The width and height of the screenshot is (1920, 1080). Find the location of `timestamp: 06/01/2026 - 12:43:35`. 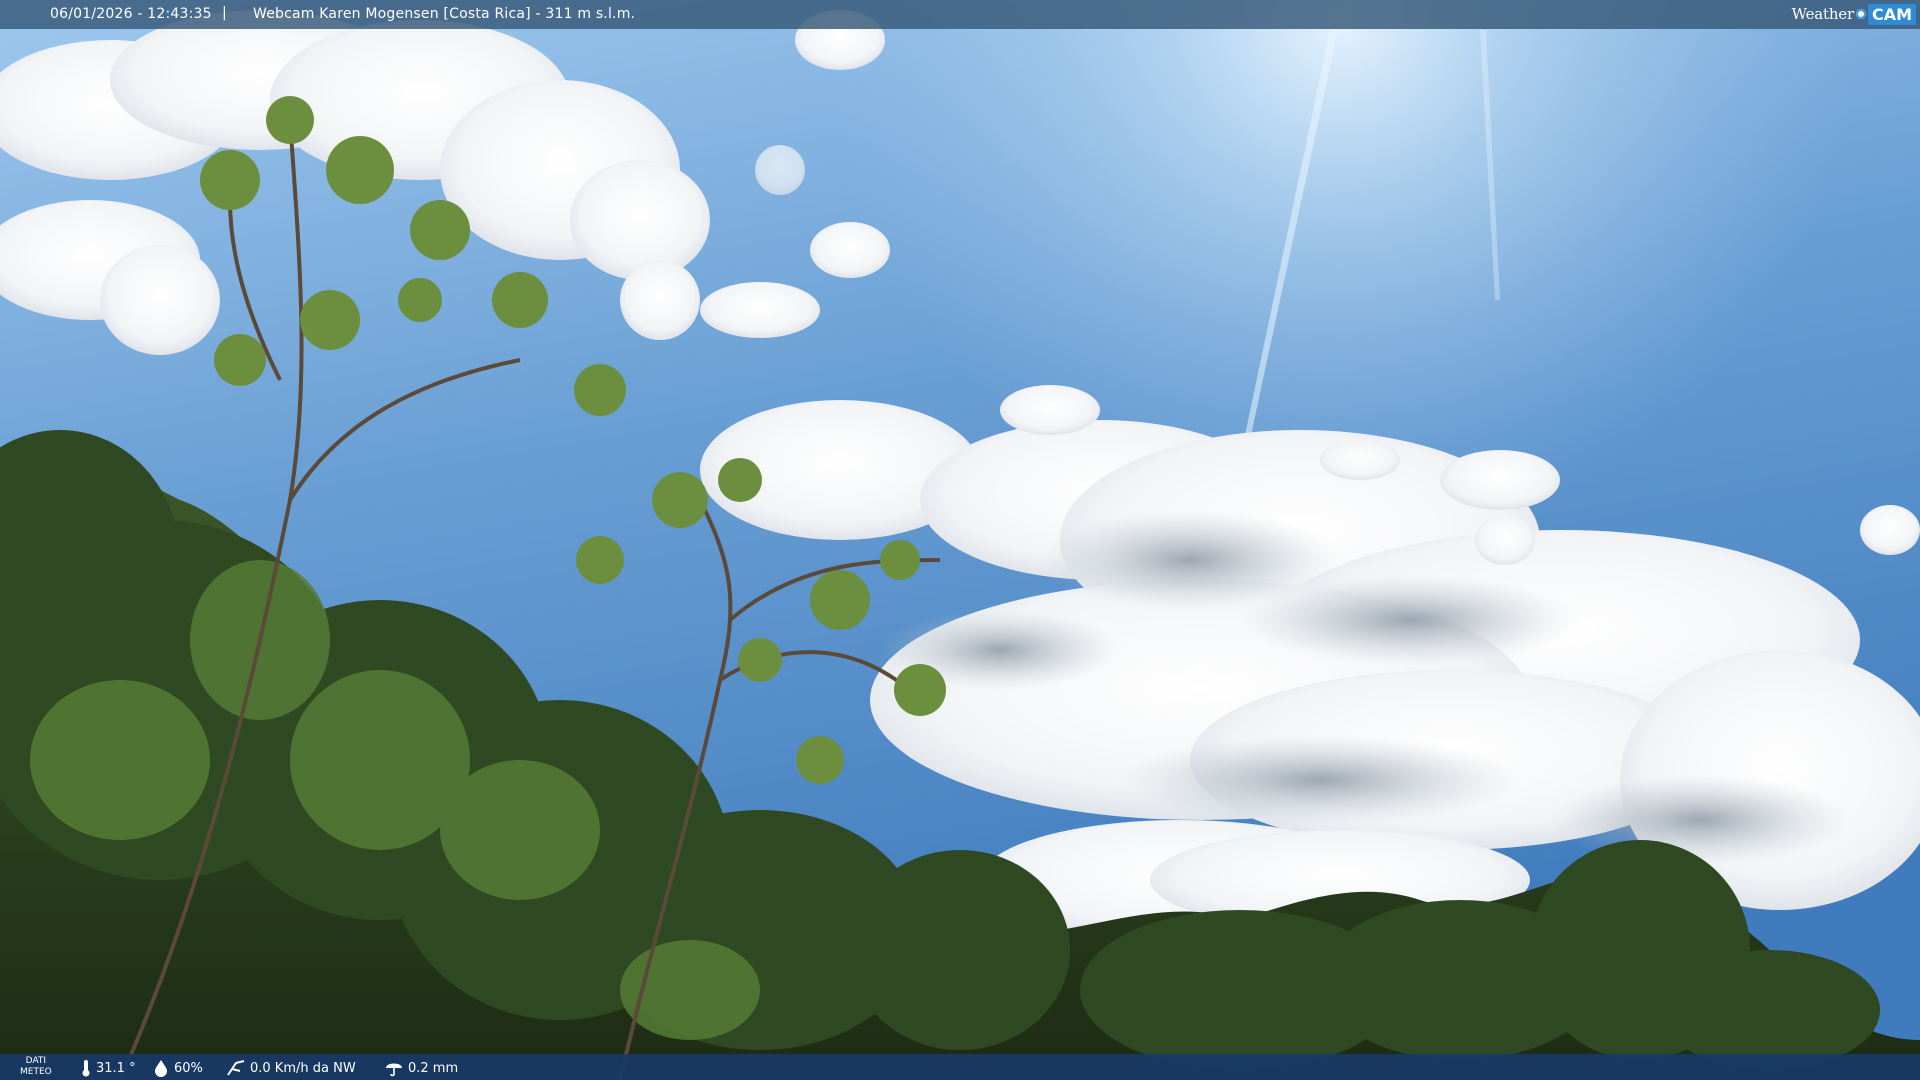

timestamp: 06/01/2026 - 12:43:35 is located at coordinates (131, 14).